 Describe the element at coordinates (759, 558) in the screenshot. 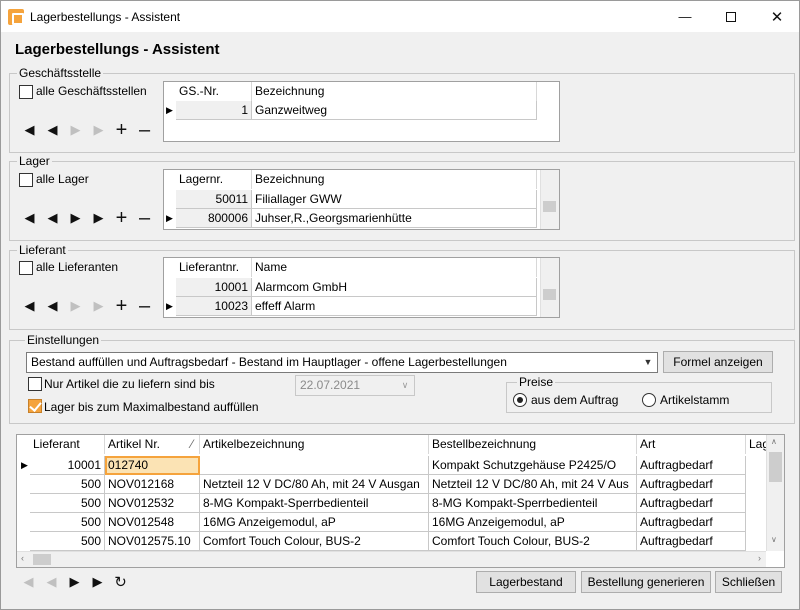

I see `scroll-right-icon: ›` at that location.